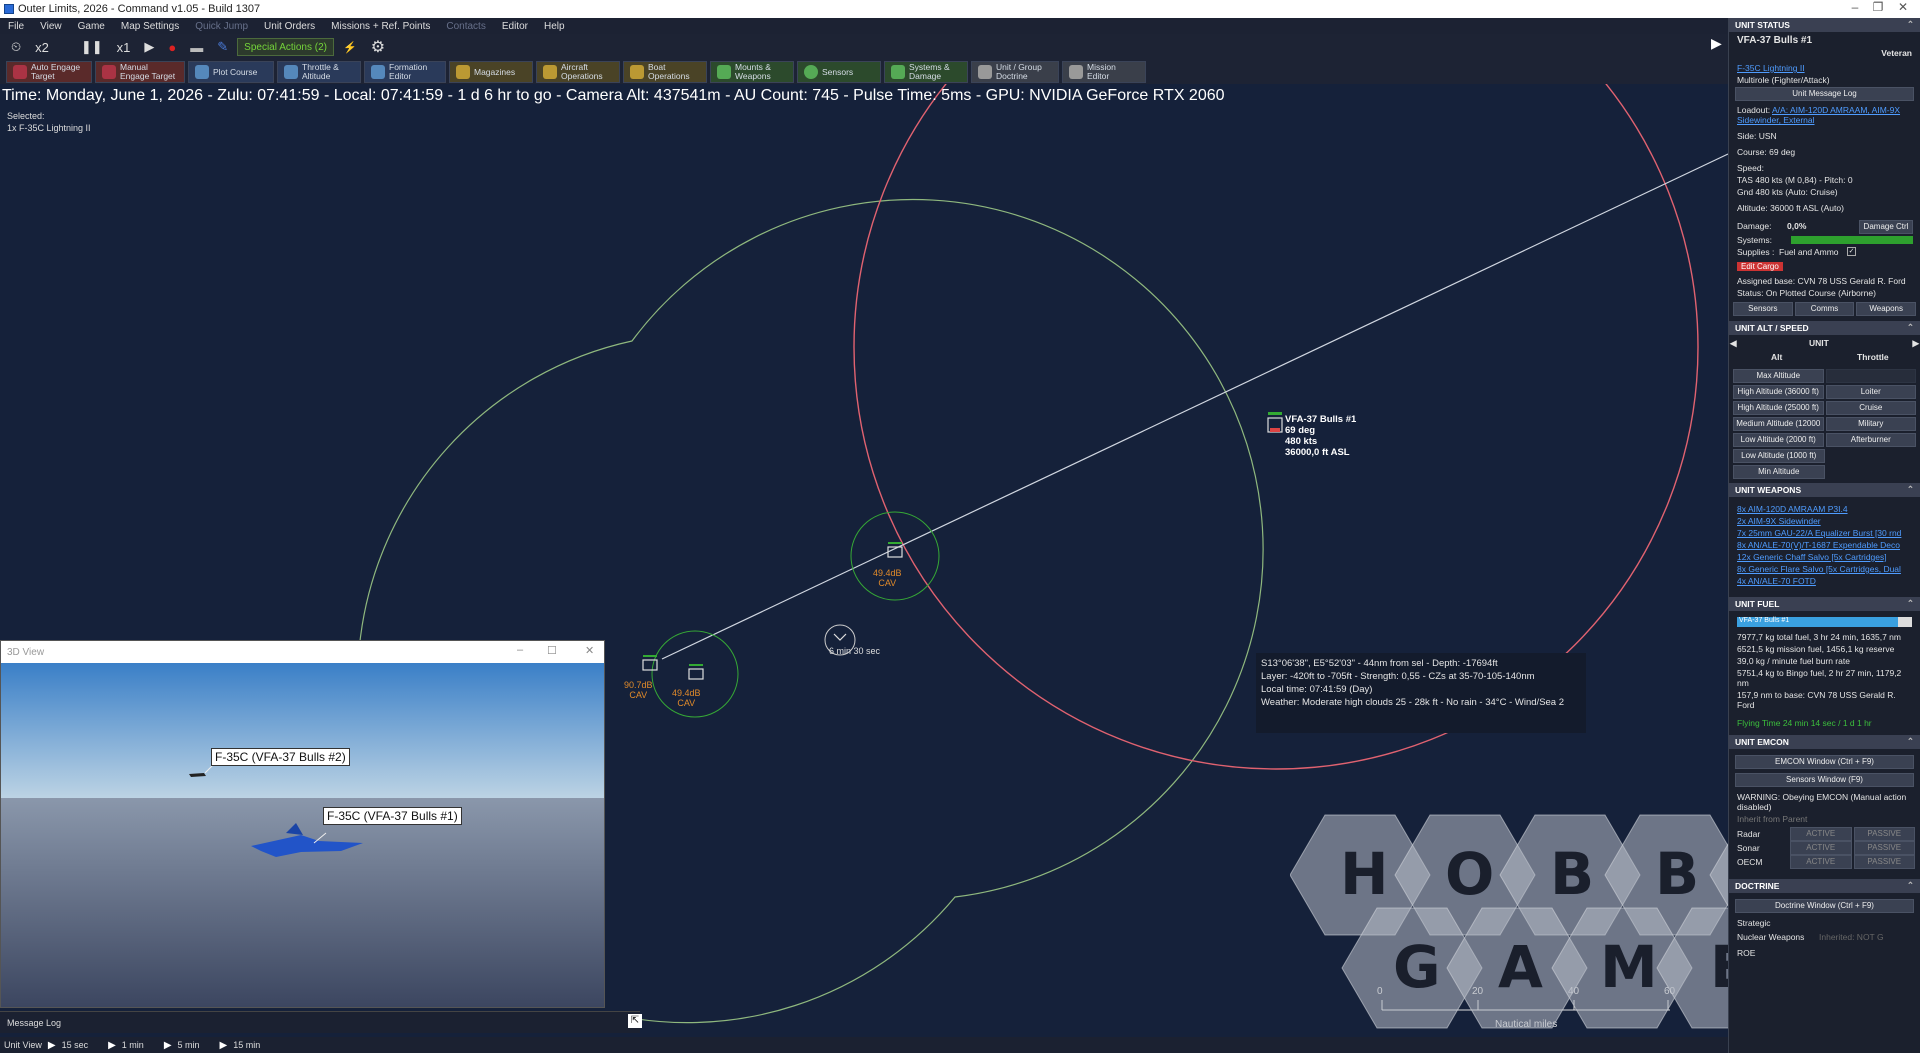  Describe the element at coordinates (839, 72) in the screenshot. I see `sensors-button: Sensors` at that location.